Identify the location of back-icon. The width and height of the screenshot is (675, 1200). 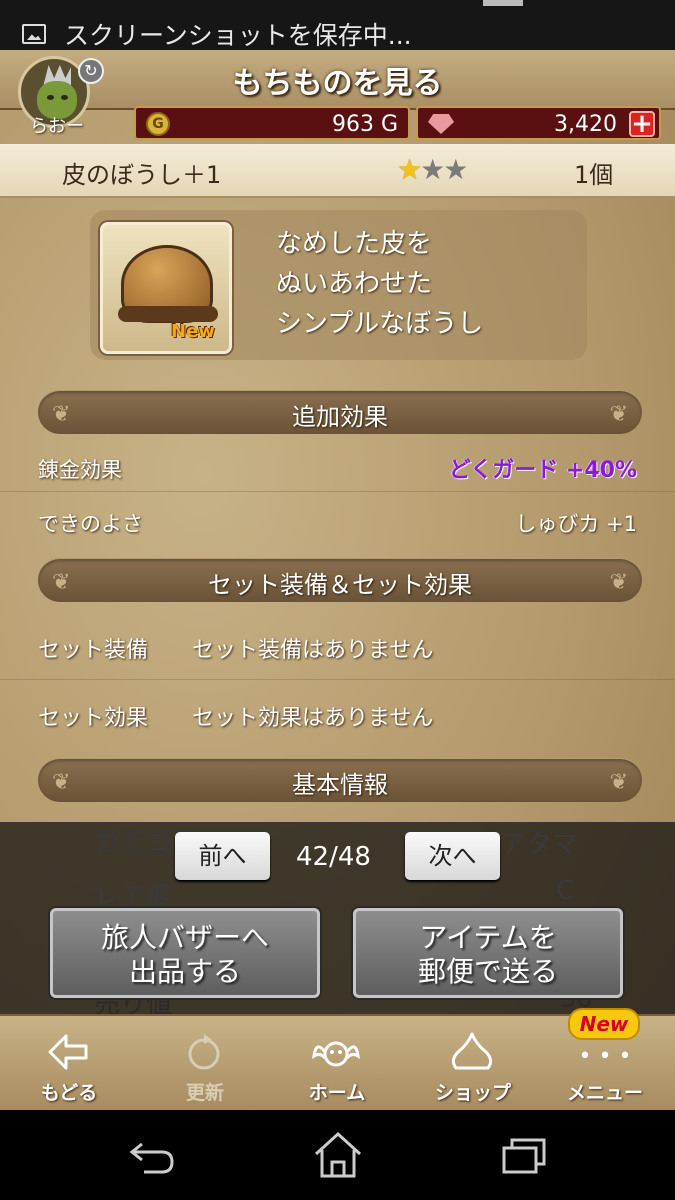
(152, 1156).